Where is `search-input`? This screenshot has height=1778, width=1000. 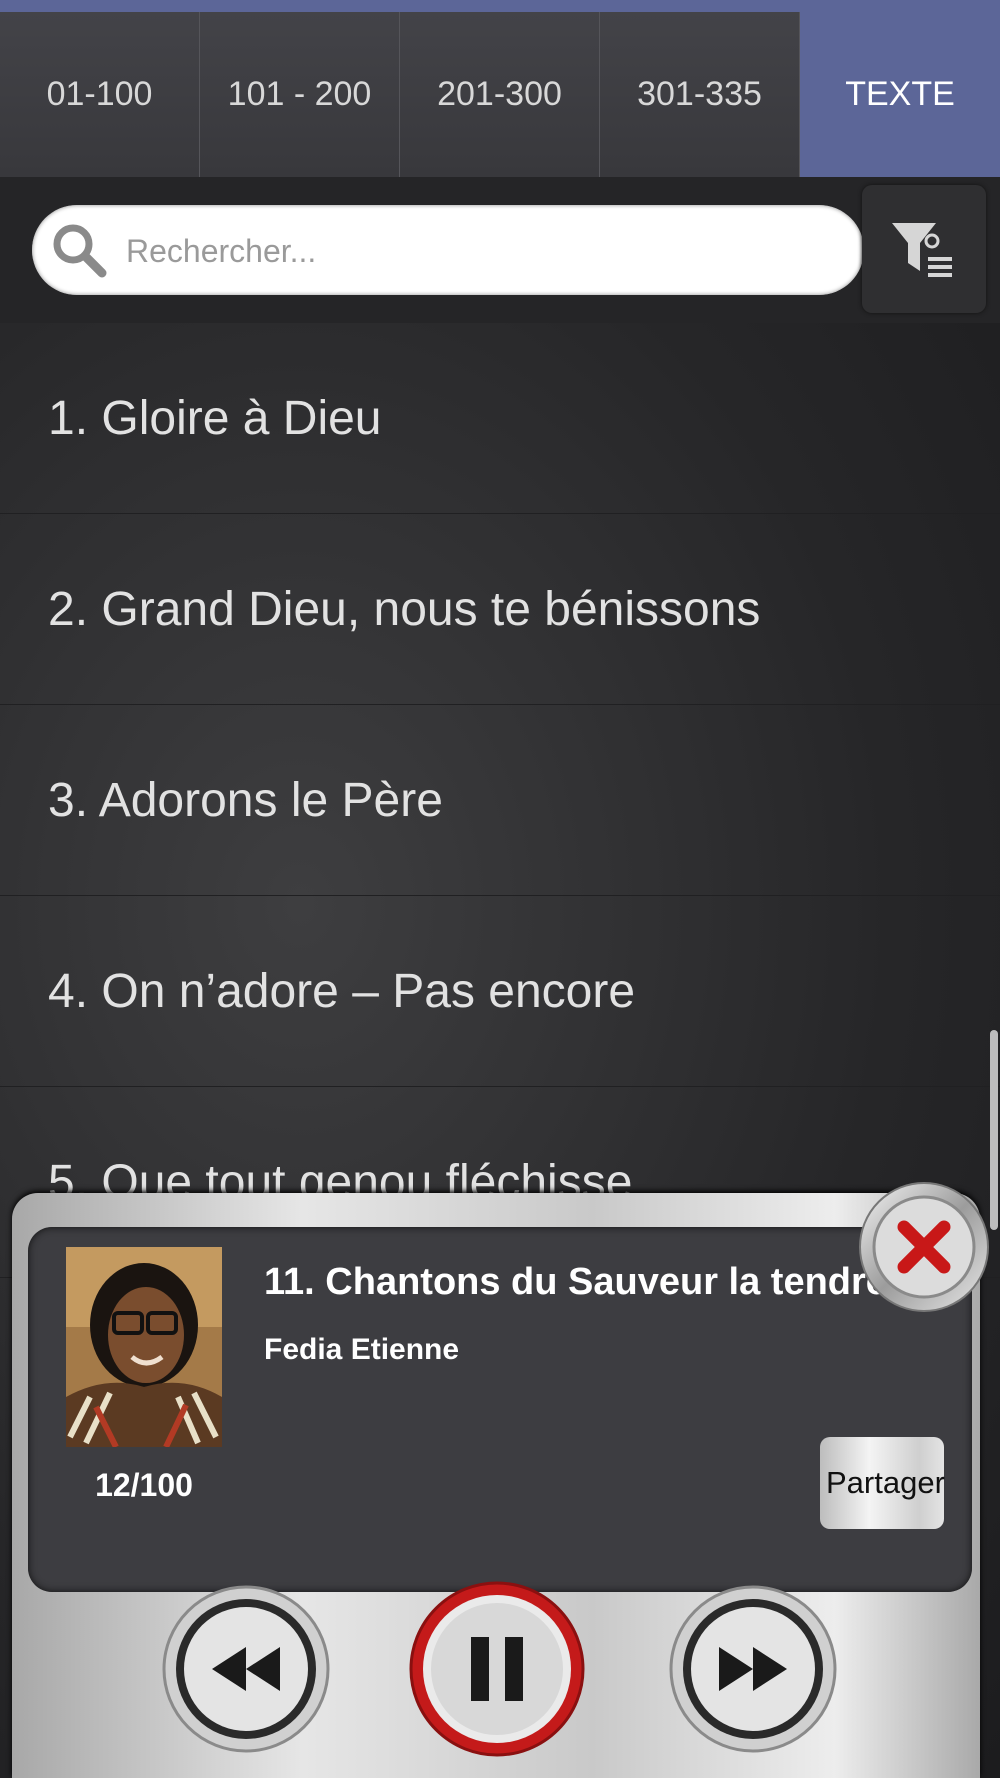
search-input is located at coordinates (486, 251).